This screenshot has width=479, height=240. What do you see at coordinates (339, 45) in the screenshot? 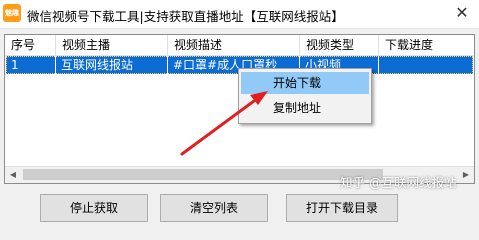
I see `column-header-type: 视频类型` at bounding box center [339, 45].